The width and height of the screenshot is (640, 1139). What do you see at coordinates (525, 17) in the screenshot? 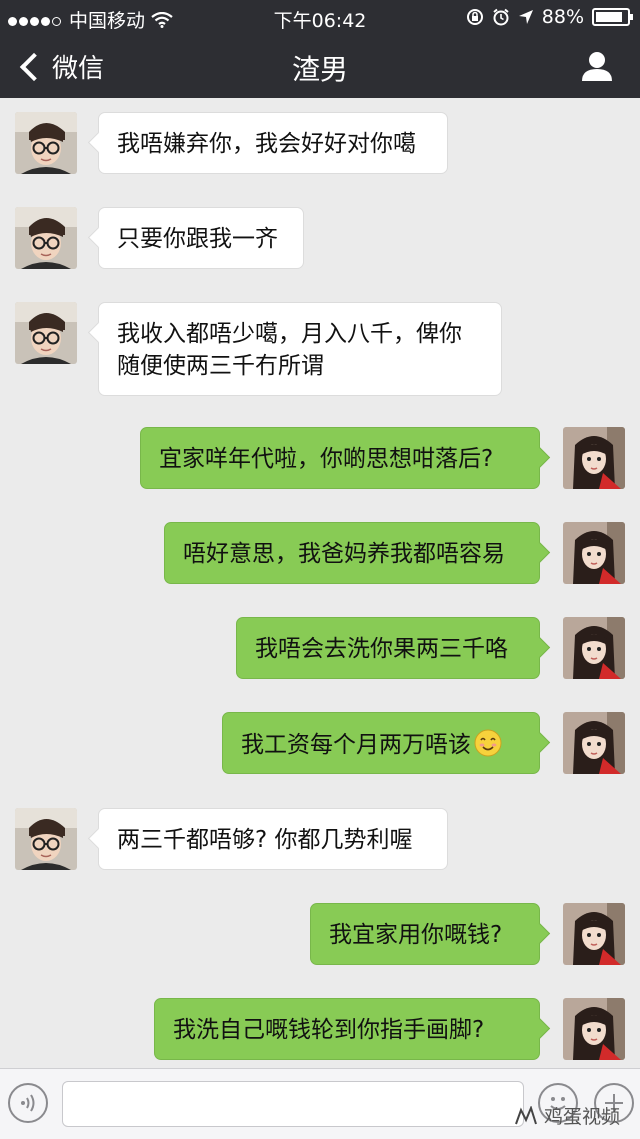
I see `location-icon` at bounding box center [525, 17].